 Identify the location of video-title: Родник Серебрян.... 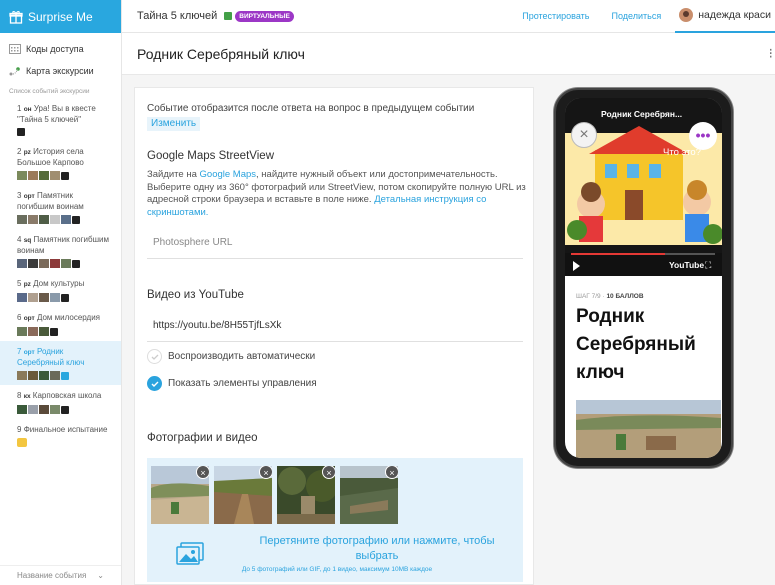
(642, 114).